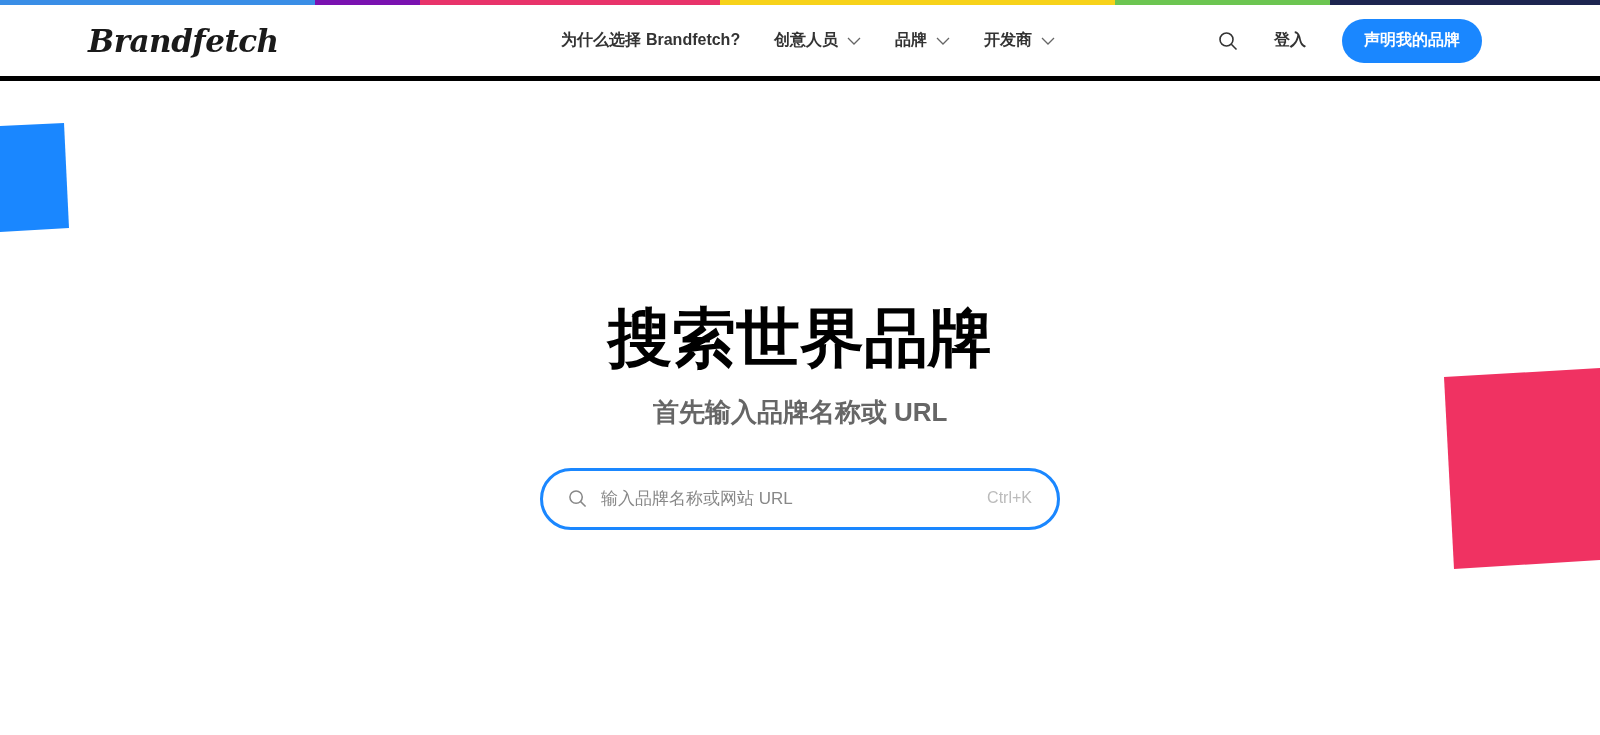 The image size is (1600, 735). I want to click on hero-subtitle: 首先输入品牌名称或 URL, so click(800, 413).